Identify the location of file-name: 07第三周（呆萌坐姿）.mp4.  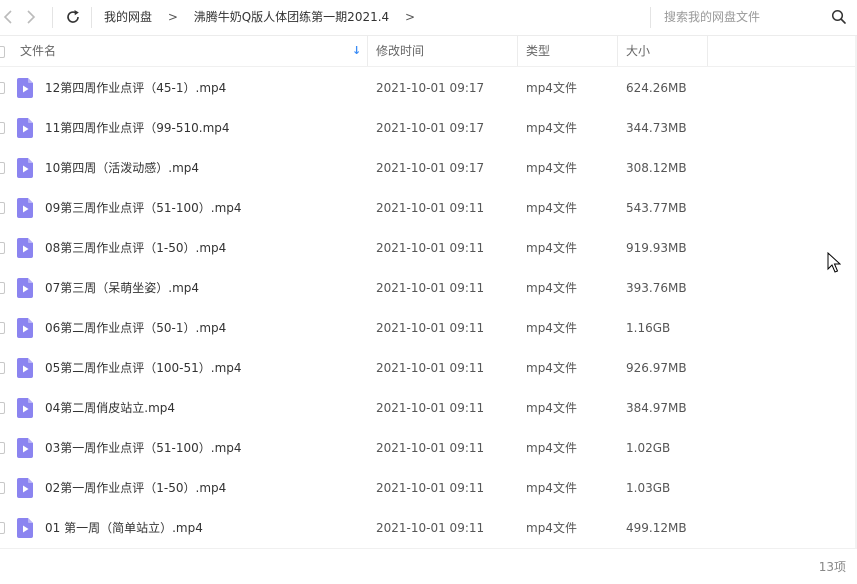
(122, 288).